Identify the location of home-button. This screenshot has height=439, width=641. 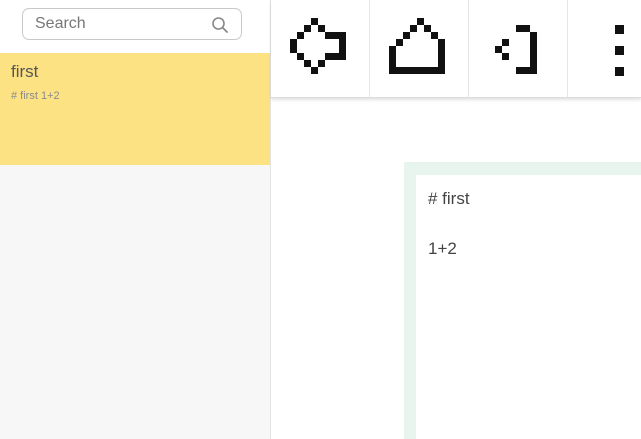
(419, 48).